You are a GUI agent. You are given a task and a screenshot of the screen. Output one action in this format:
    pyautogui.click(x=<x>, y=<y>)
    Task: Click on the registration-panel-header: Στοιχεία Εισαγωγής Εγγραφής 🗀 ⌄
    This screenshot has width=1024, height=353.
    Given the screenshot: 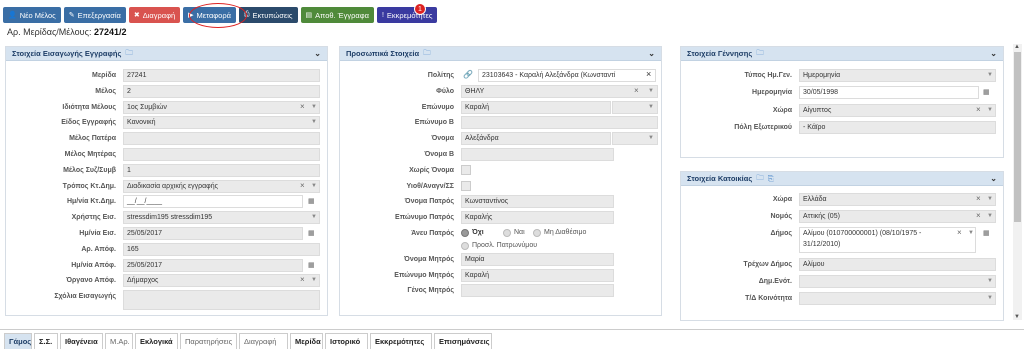 What is the action you would take?
    pyautogui.click(x=166, y=54)
    